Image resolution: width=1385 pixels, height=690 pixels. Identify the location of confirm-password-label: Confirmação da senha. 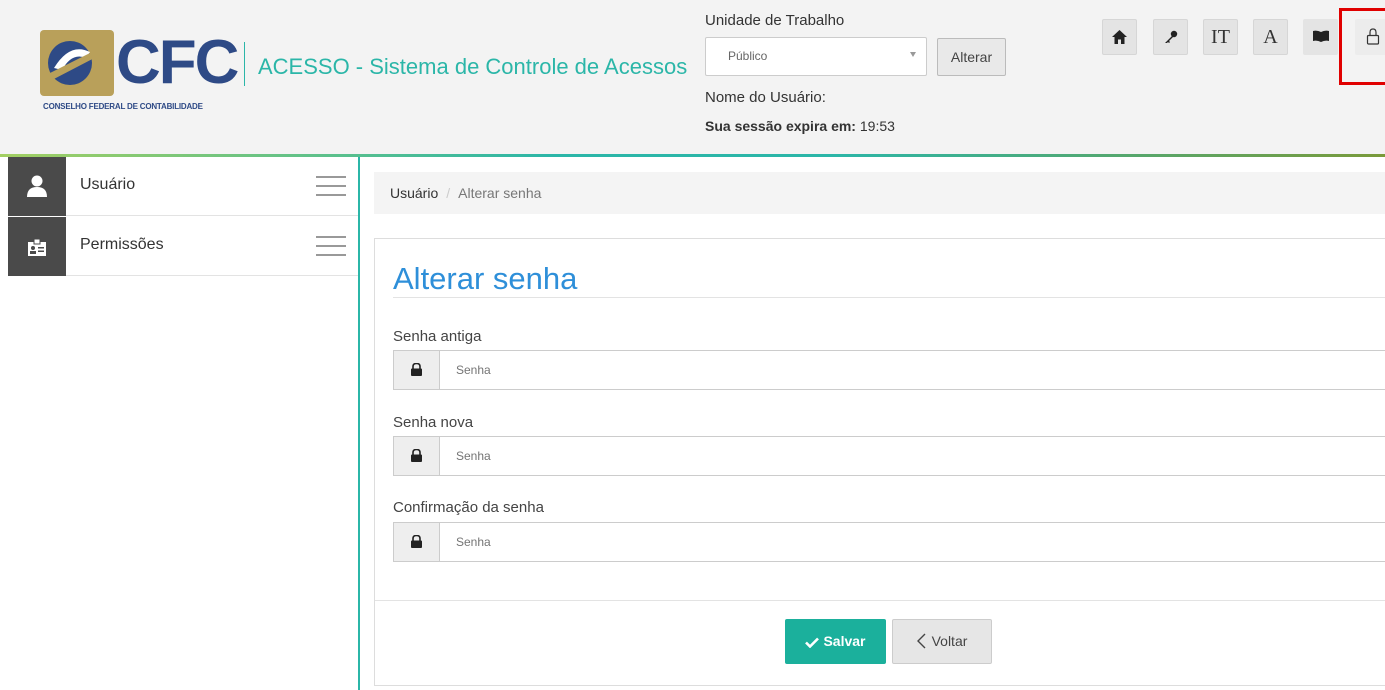
(468, 507).